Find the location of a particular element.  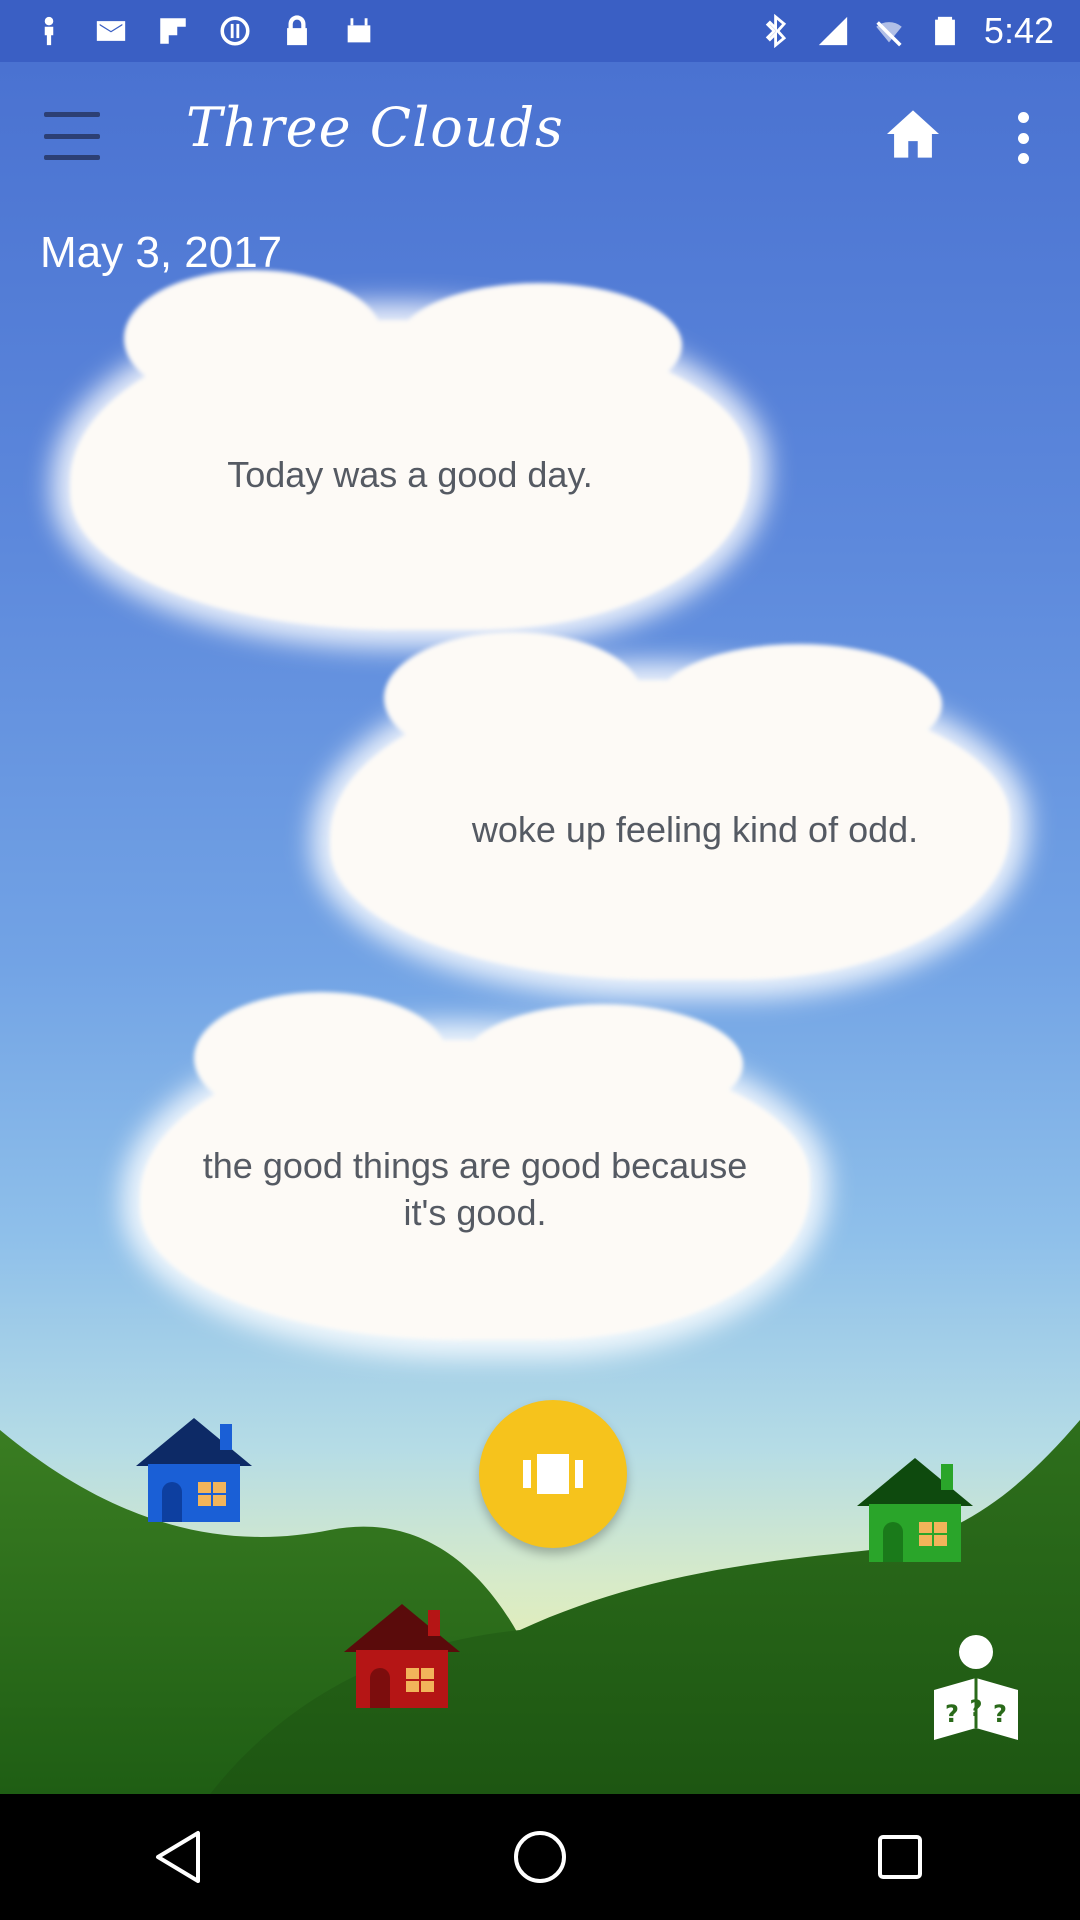

house-green is located at coordinates (915, 1509).